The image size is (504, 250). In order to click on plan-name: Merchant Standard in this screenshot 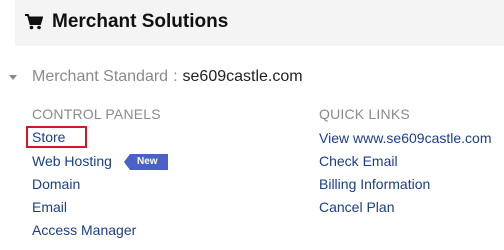, I will do `click(100, 76)`.